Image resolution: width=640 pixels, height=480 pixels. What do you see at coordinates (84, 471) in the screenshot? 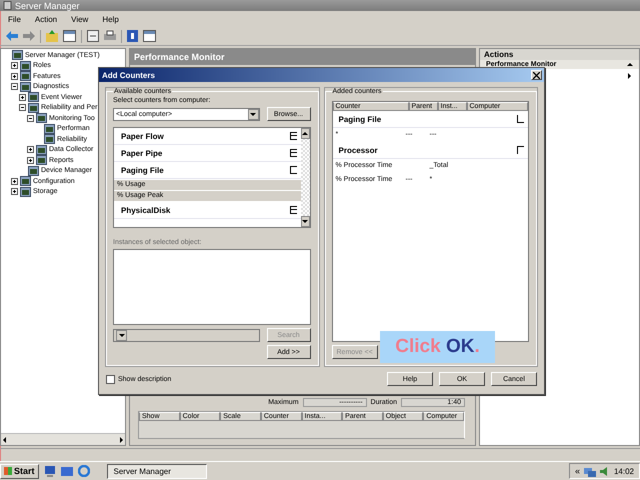
I see `browser-icon` at bounding box center [84, 471].